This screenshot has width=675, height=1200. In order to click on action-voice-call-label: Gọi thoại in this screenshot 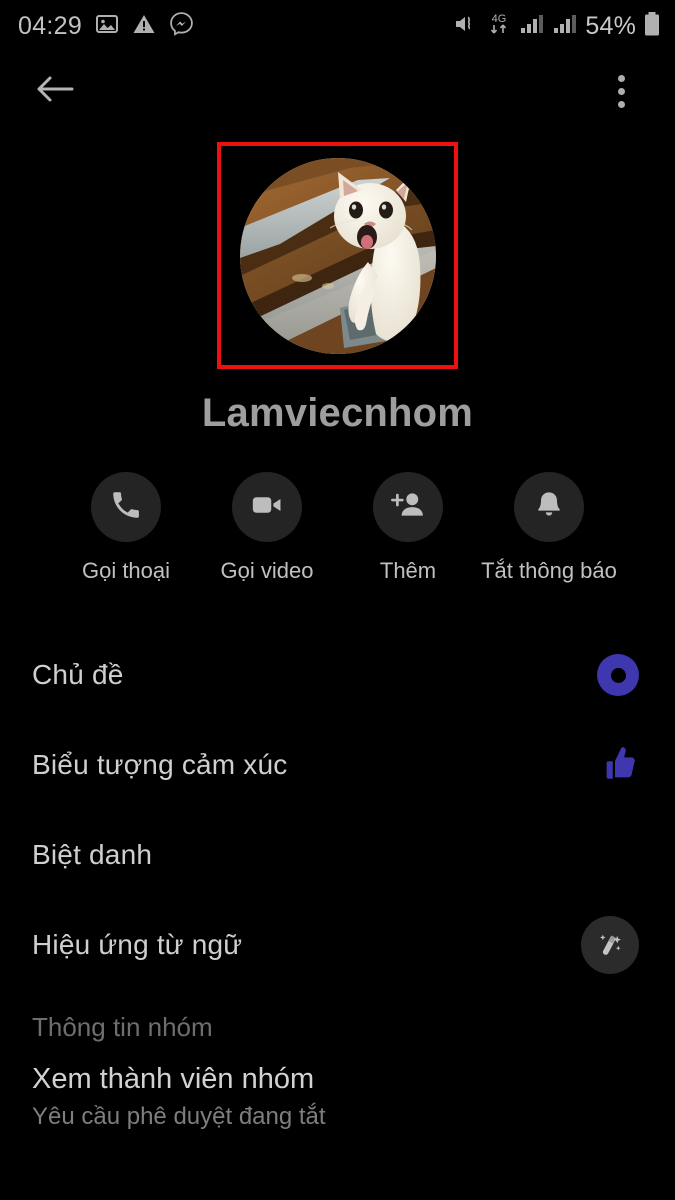, I will do `click(126, 570)`.